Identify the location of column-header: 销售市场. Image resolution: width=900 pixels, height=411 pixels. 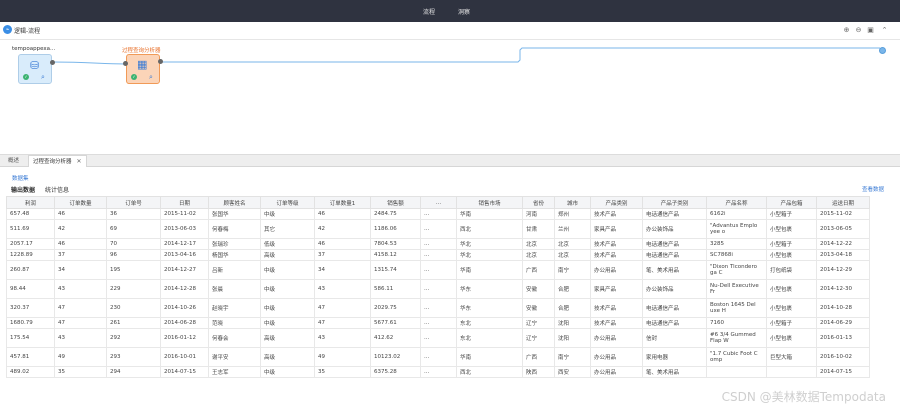
(489, 202).